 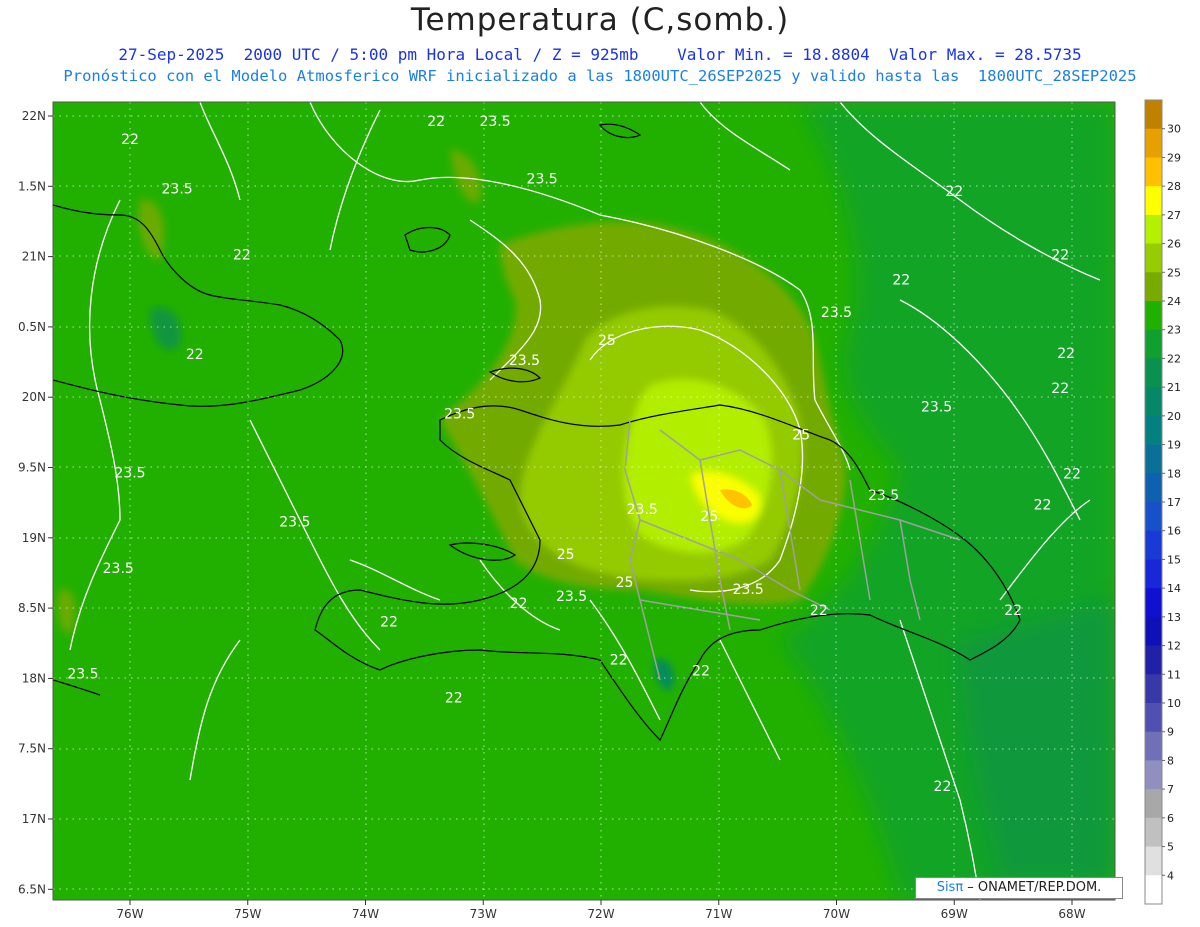 I want to click on lat-label: 18N, so click(x=34, y=678).